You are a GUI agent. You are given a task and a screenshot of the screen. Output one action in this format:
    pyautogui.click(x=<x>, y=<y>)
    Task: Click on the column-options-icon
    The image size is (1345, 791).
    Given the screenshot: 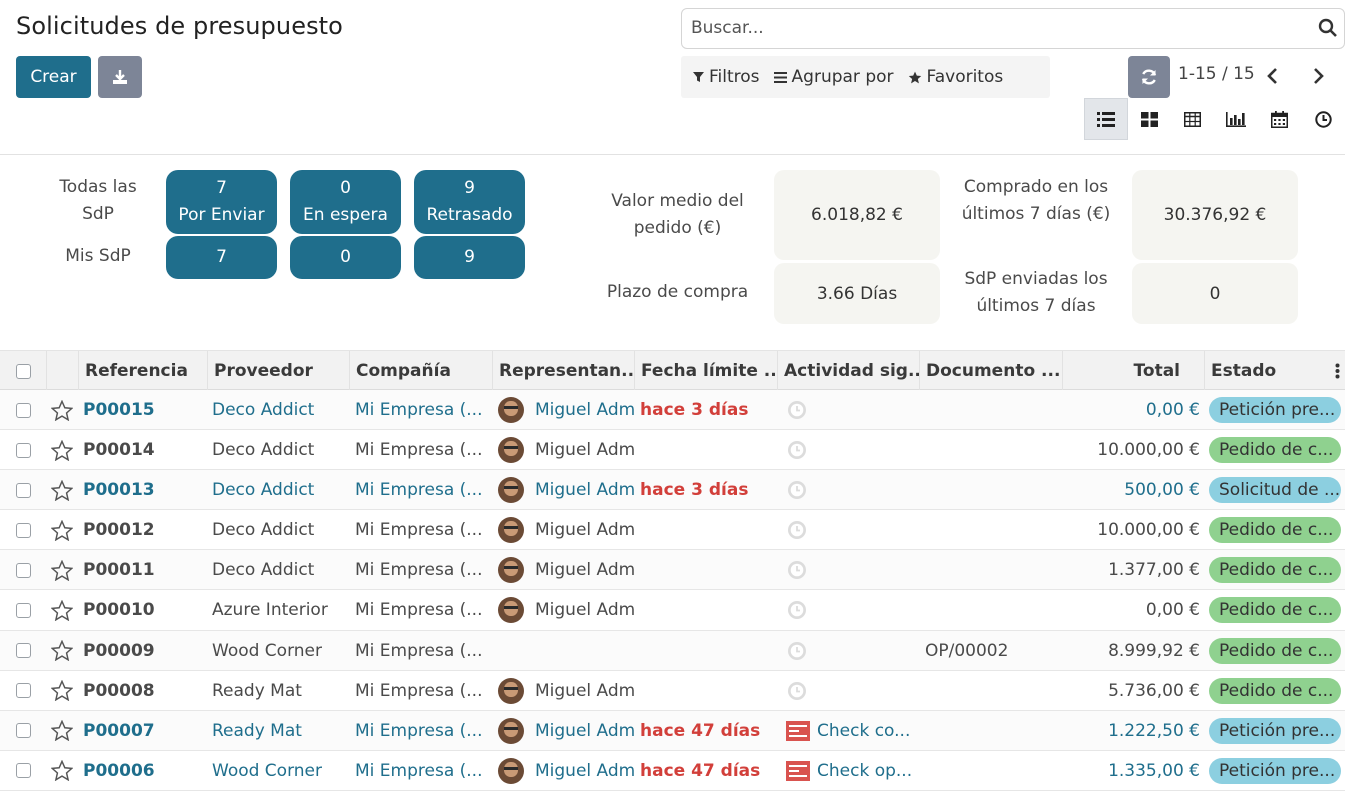 What is the action you would take?
    pyautogui.click(x=1337, y=371)
    